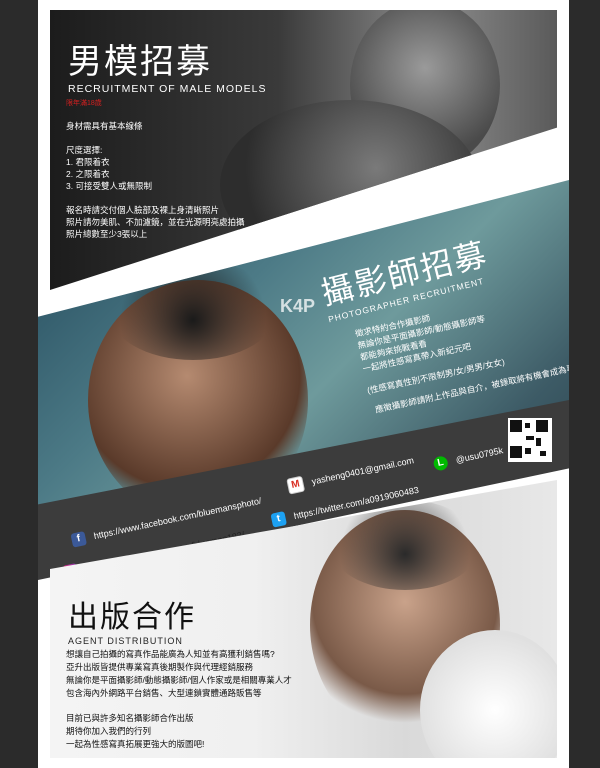  Describe the element at coordinates (78, 539) in the screenshot. I see `facebook-icon: f` at that location.